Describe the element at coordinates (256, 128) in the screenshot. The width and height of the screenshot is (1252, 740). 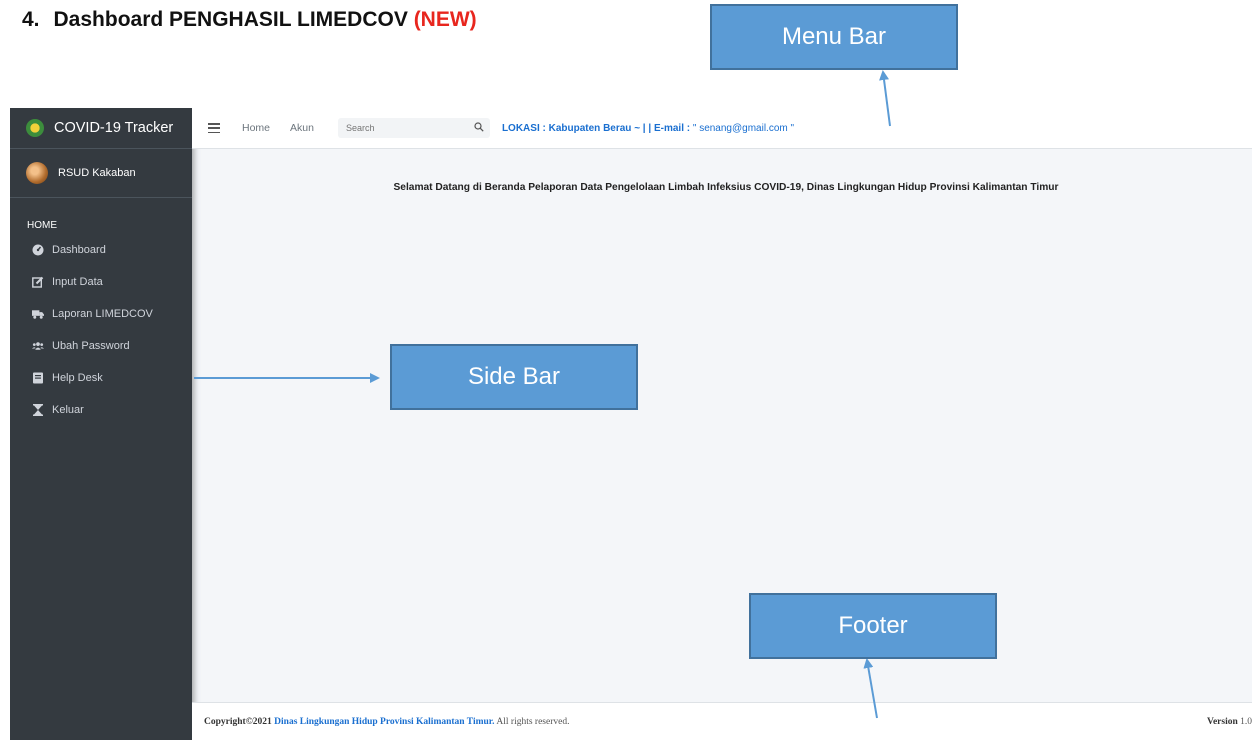
I see `nav-link-home: Home` at that location.